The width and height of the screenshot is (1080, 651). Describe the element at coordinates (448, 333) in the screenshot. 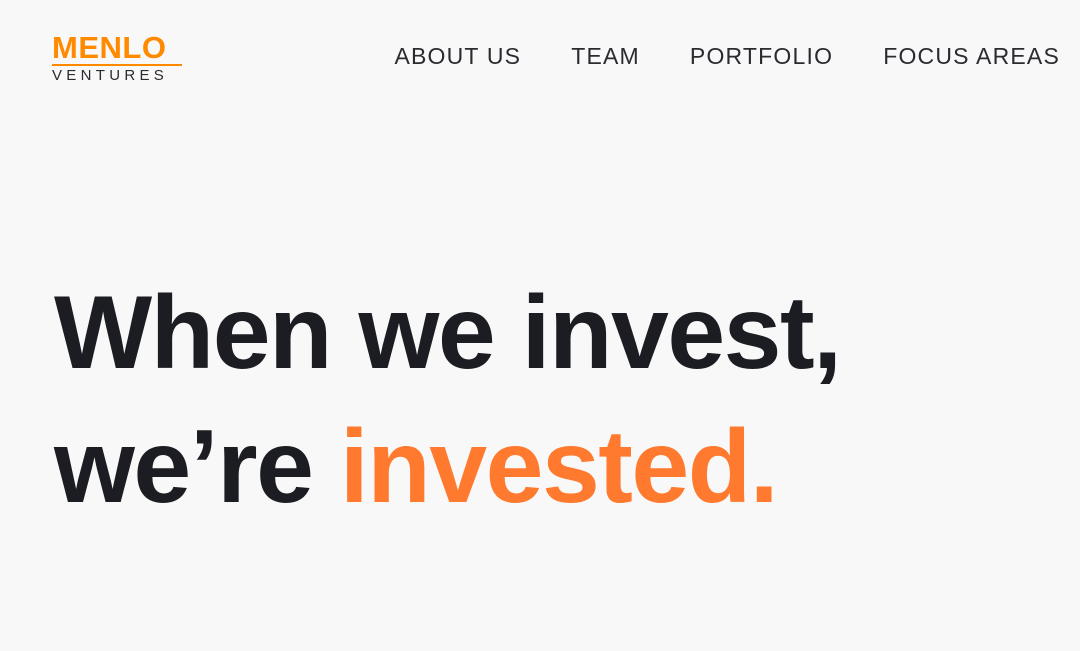

I see `hero-line-1: When we invest,` at that location.